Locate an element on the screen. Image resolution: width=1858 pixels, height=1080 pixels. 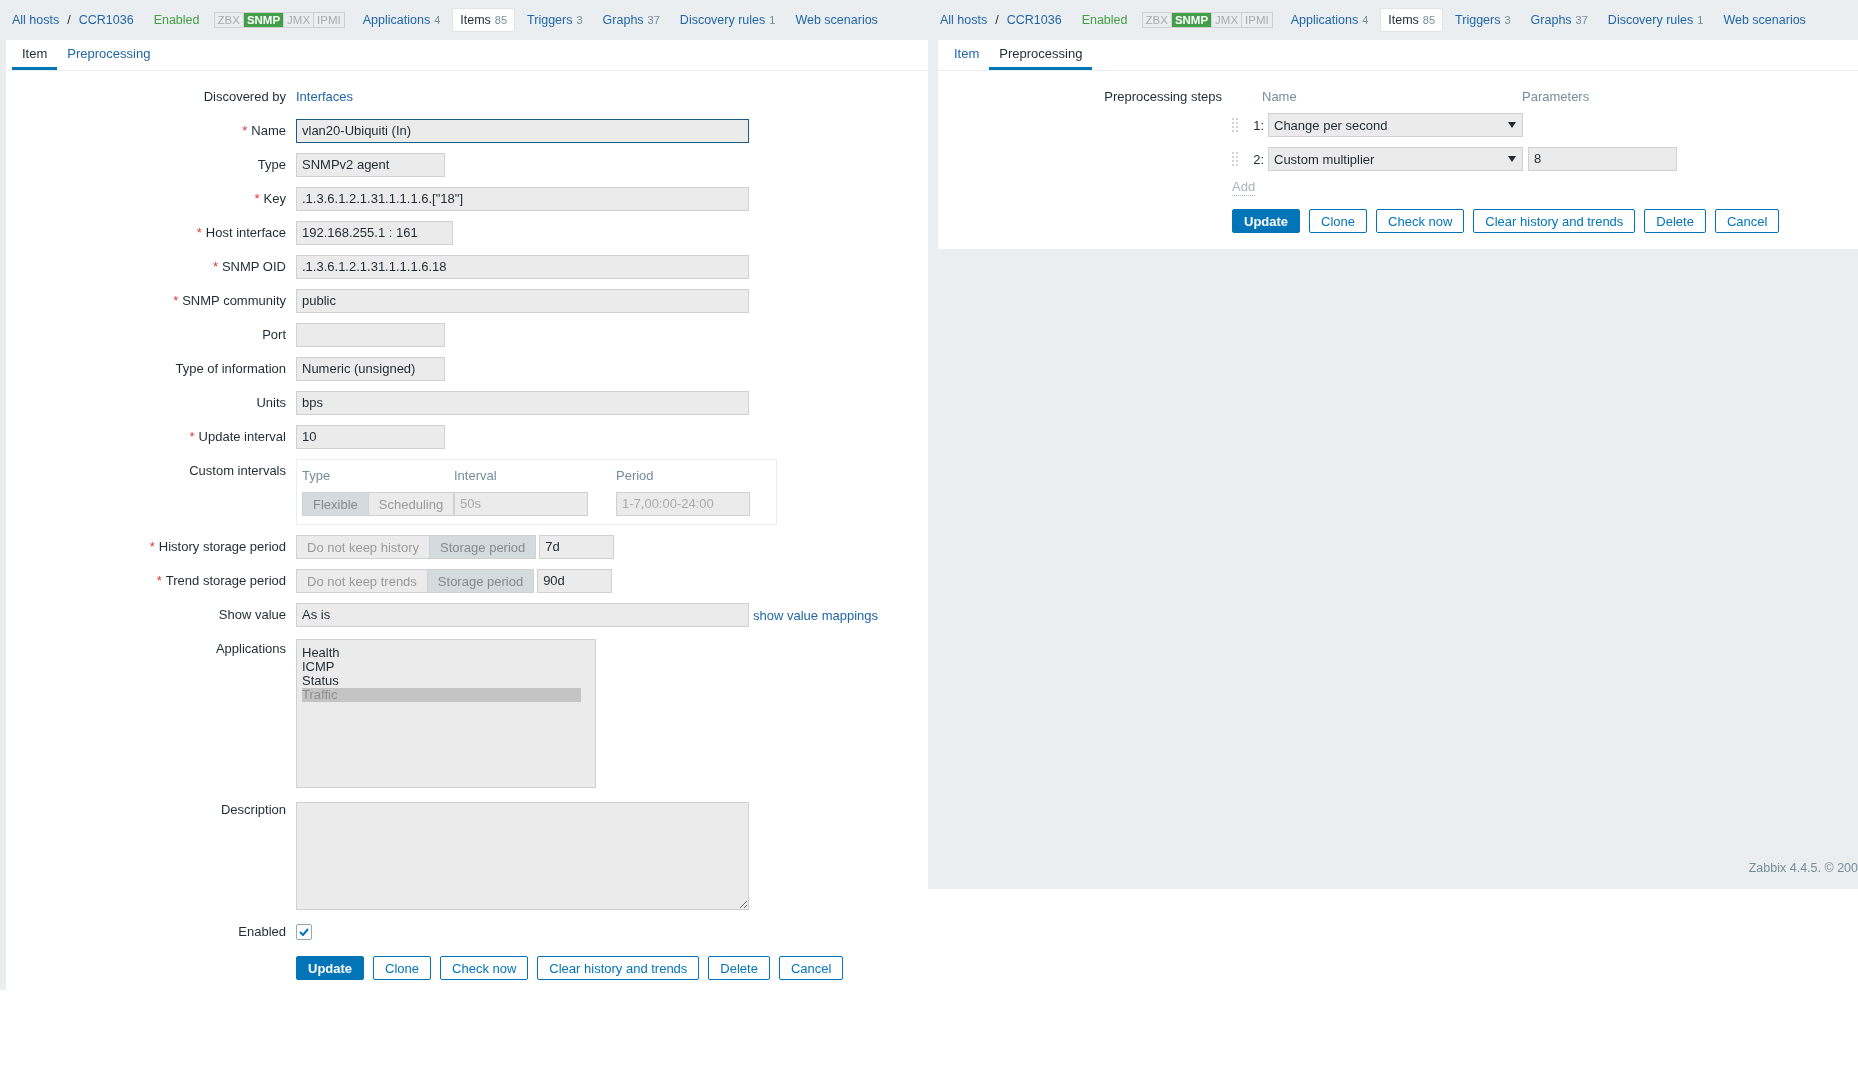
column-header: Interval is located at coordinates (476, 476).